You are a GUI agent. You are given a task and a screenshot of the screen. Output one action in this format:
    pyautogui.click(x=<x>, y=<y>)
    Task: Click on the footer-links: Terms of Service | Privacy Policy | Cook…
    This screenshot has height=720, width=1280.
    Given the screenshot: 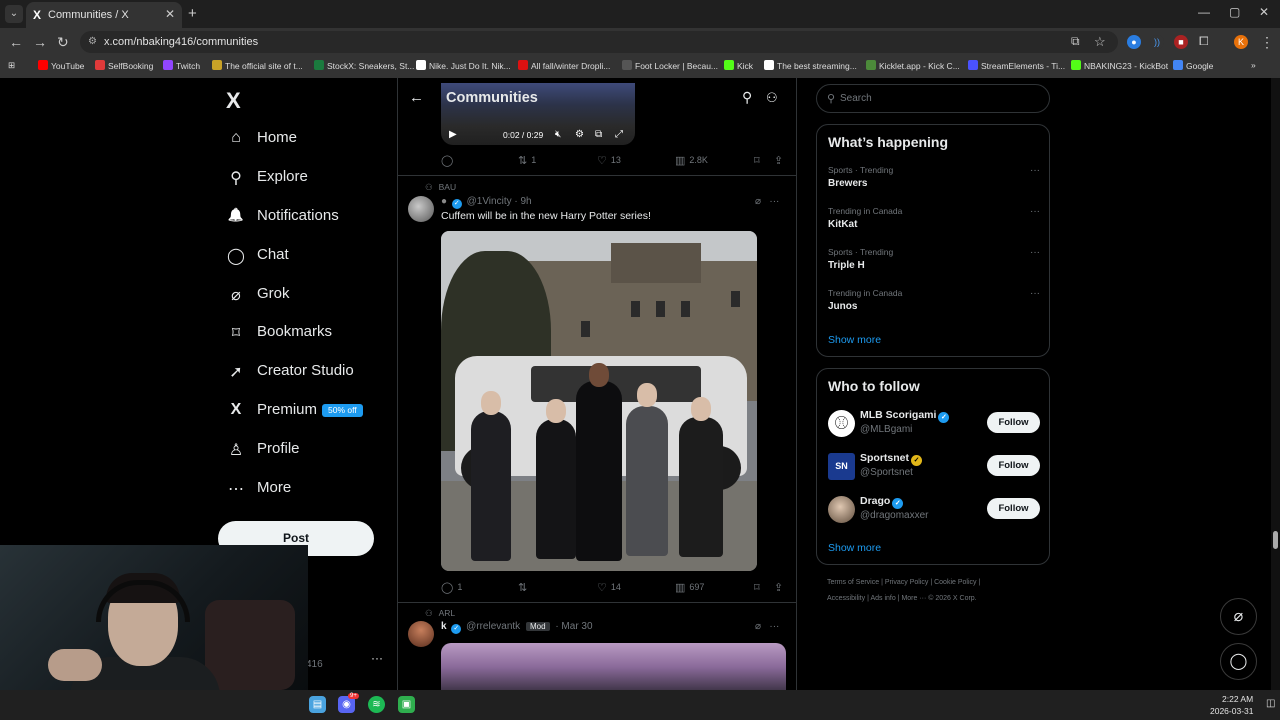 What is the action you would take?
    pyautogui.click(x=903, y=582)
    